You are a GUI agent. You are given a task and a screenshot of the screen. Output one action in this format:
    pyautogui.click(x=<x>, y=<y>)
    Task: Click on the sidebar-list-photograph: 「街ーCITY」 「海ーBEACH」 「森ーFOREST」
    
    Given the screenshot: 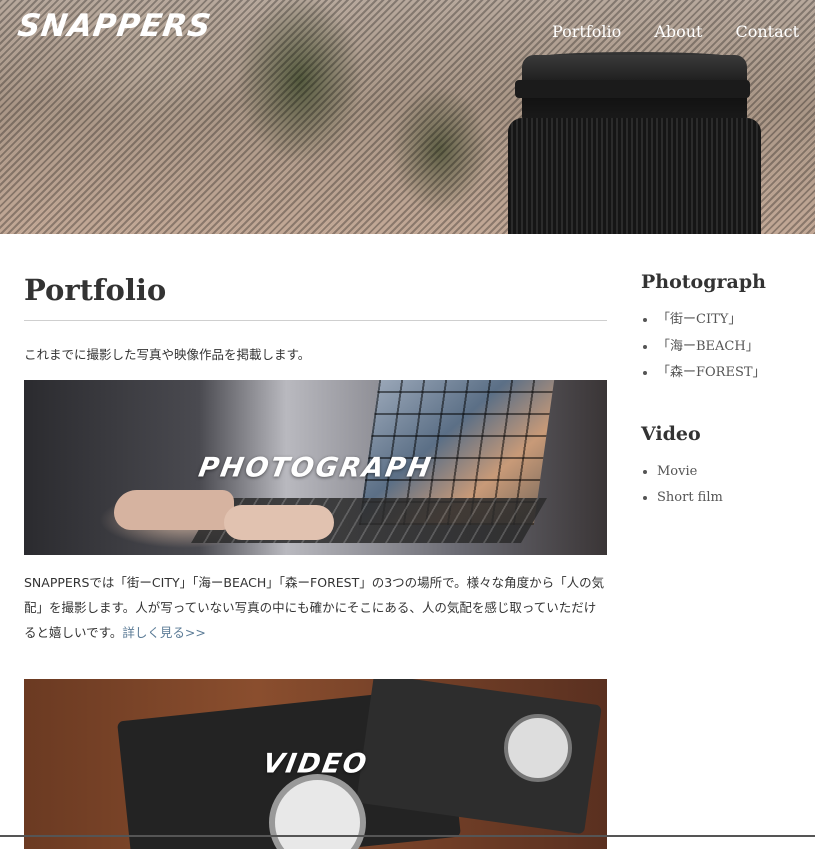 What is the action you would take?
    pyautogui.click(x=726, y=347)
    